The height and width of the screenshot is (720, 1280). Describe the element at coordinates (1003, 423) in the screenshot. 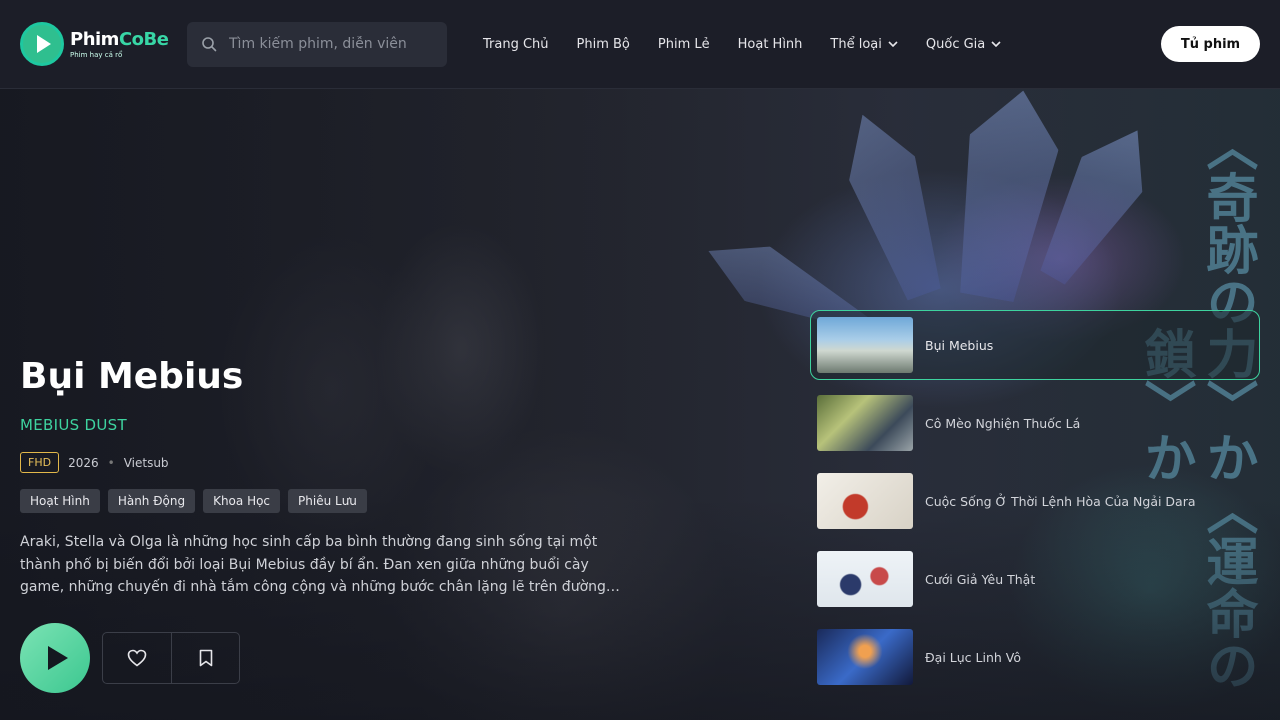

I see `featured-title: Cô Mèo Nghiện Thuốc Lá` at that location.